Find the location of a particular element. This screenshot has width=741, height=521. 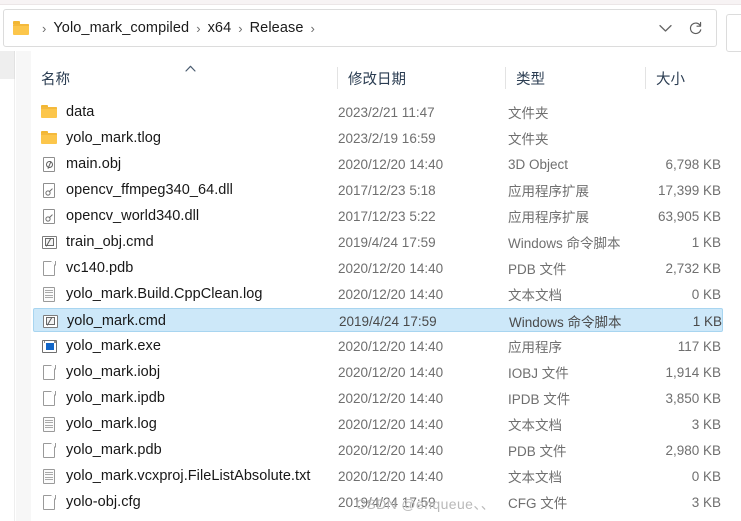

column-header-date: 修改日期 is located at coordinates (377, 78).